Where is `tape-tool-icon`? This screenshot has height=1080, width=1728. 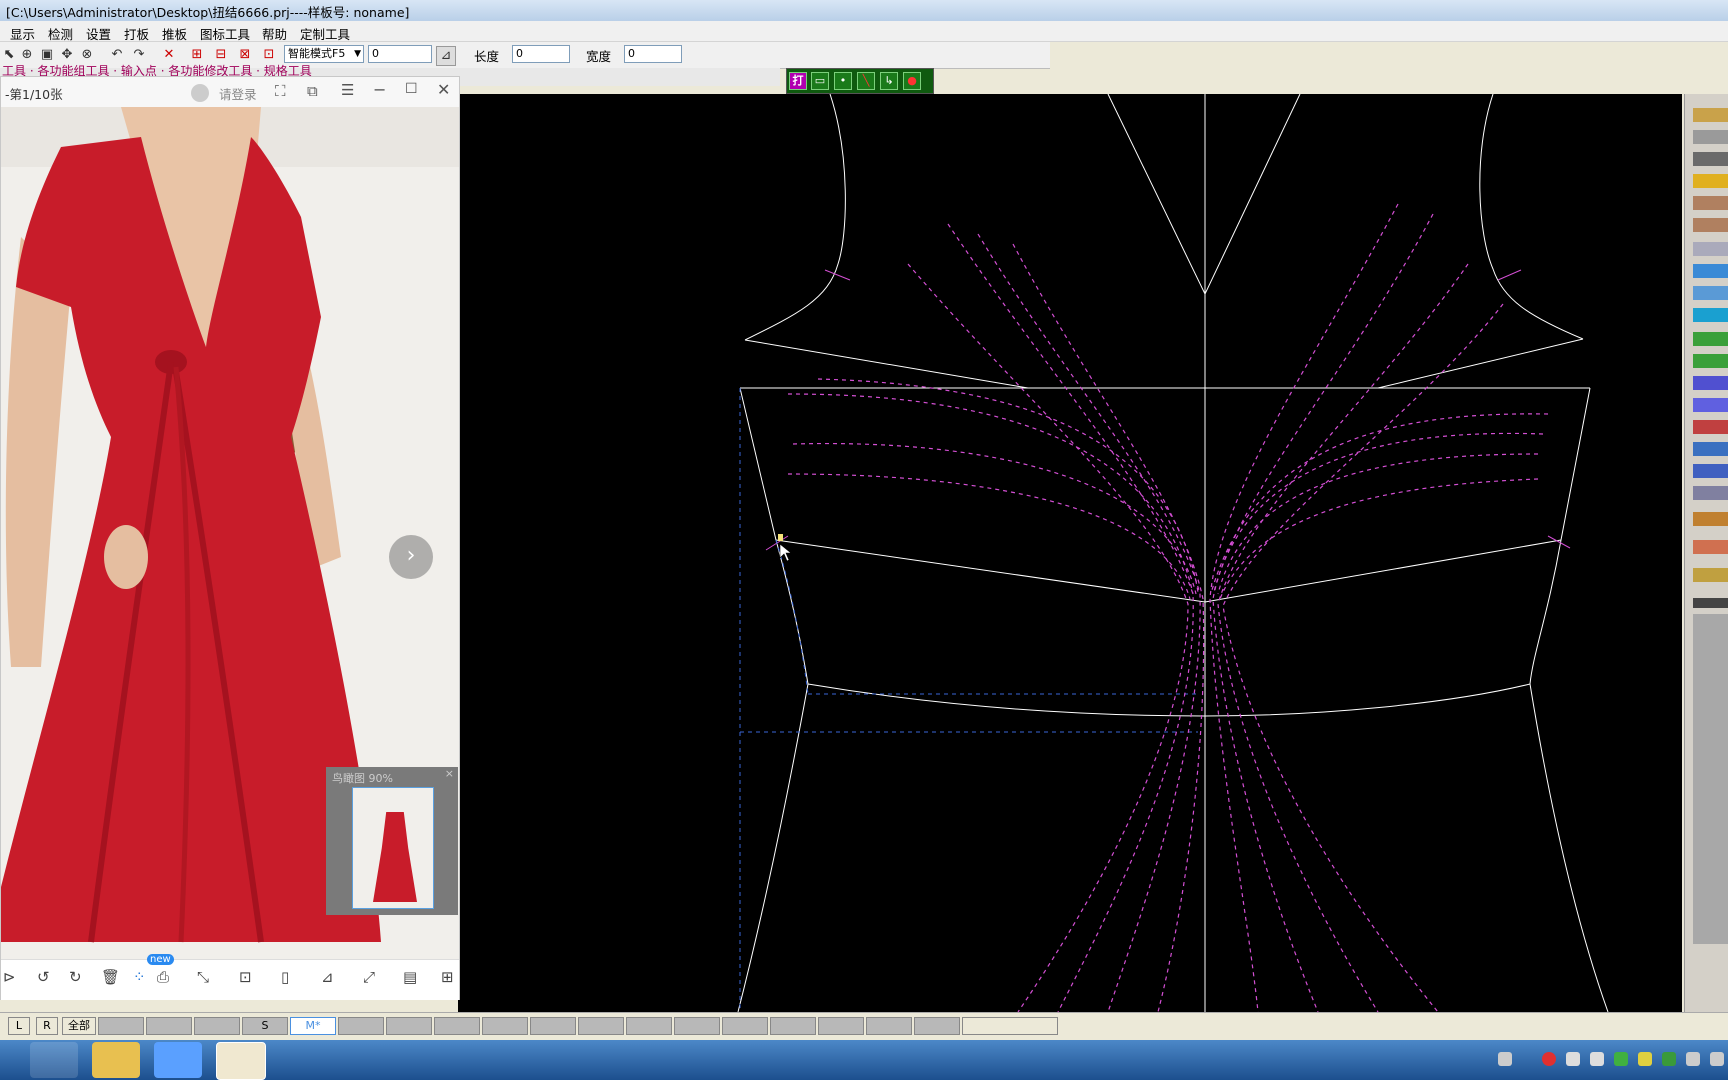 tape-tool-icon is located at coordinates (1710, 181).